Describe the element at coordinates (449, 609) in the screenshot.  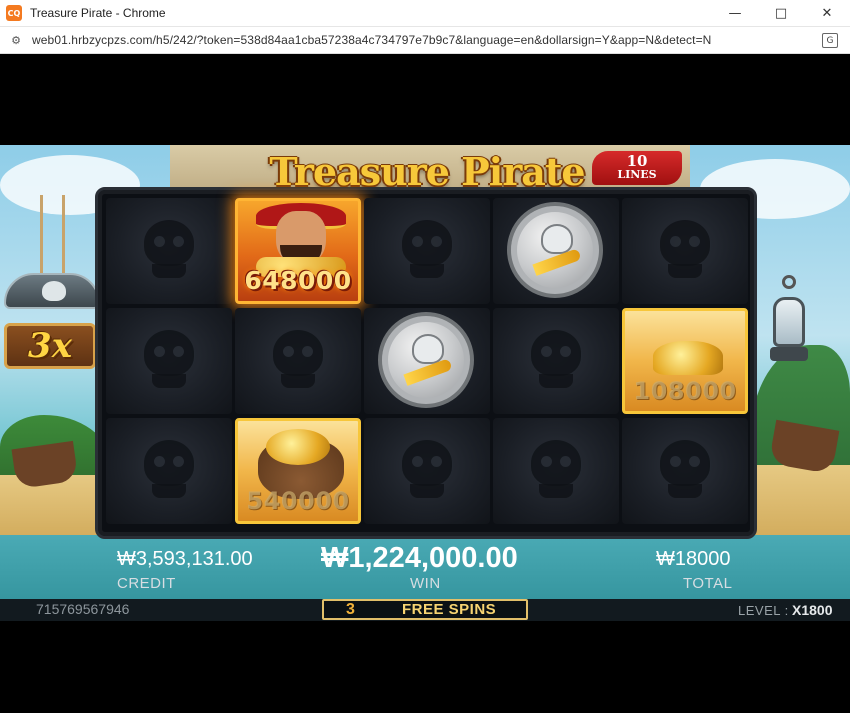
I see `free-spins-label: FREE SPINS` at that location.